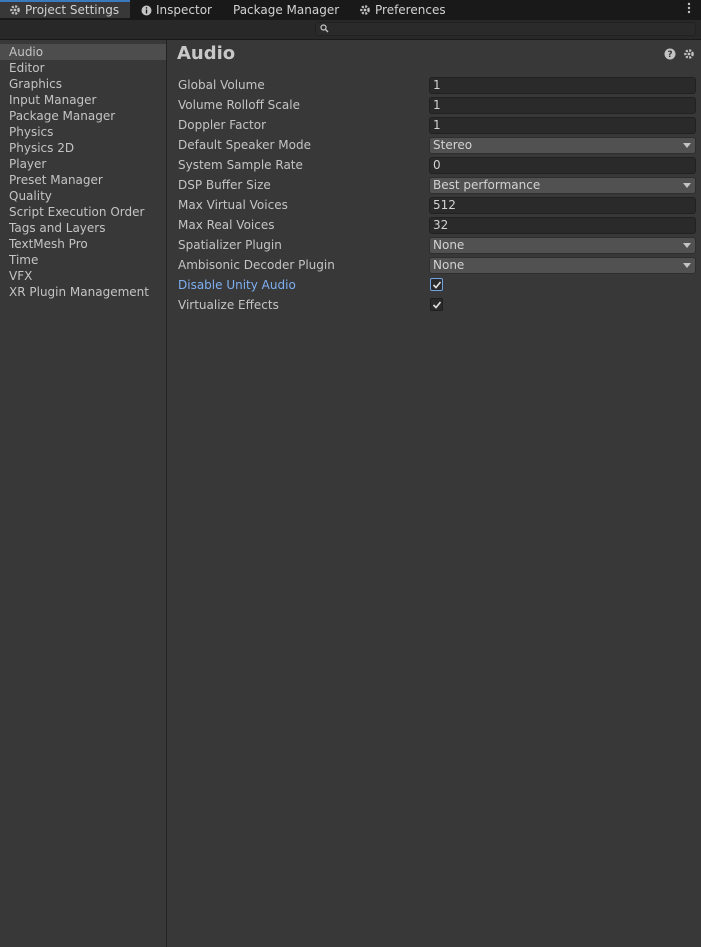 The image size is (701, 947). I want to click on tab-label: Project Settings, so click(72, 10).